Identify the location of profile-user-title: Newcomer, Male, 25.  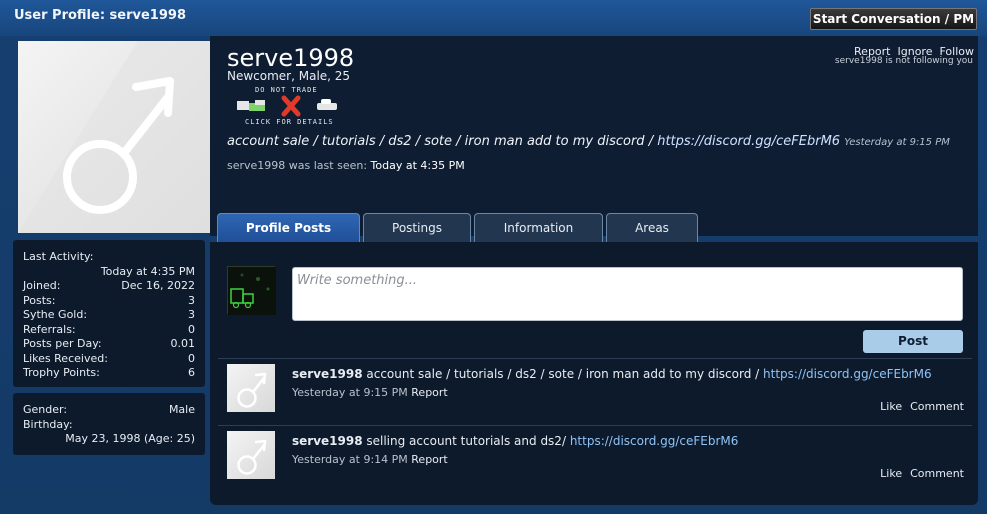
(289, 76).